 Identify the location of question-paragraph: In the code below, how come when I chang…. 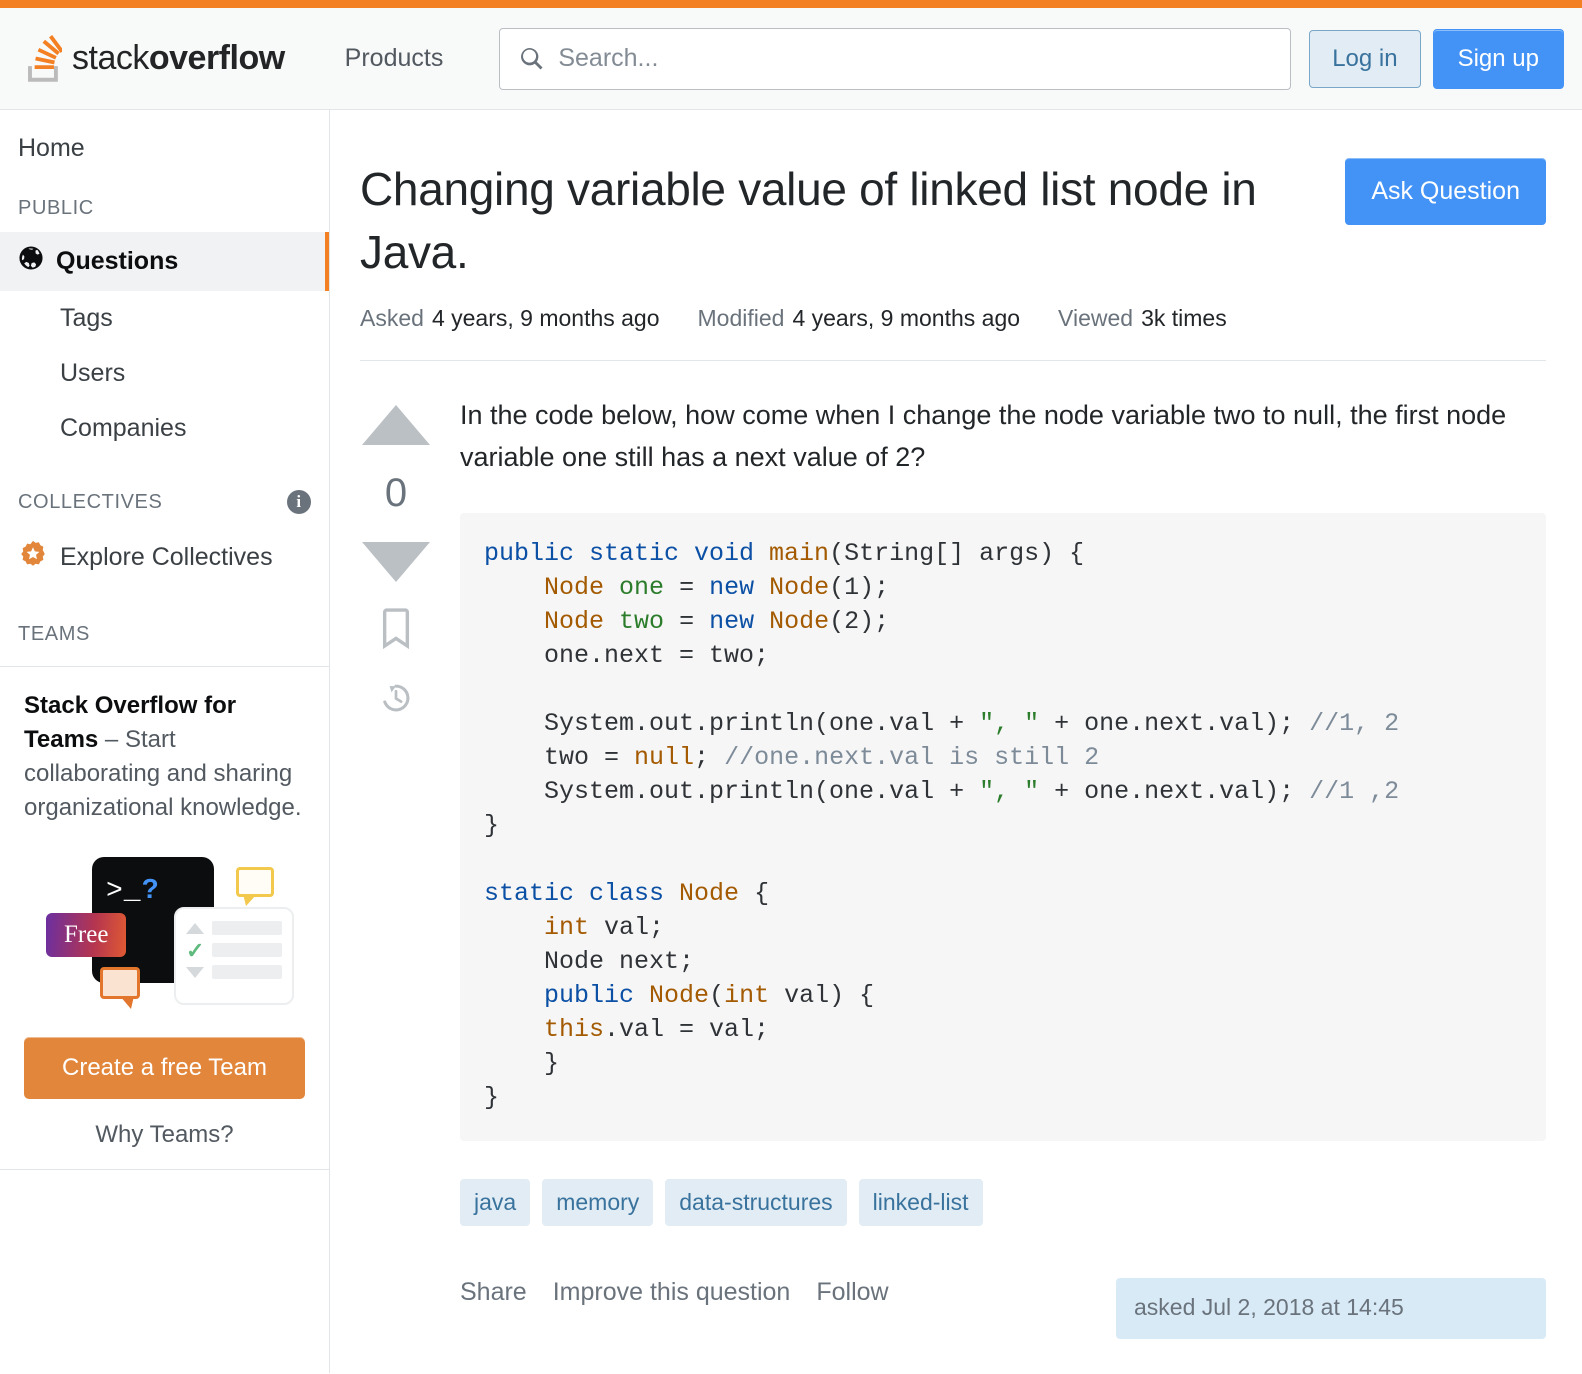
(983, 436).